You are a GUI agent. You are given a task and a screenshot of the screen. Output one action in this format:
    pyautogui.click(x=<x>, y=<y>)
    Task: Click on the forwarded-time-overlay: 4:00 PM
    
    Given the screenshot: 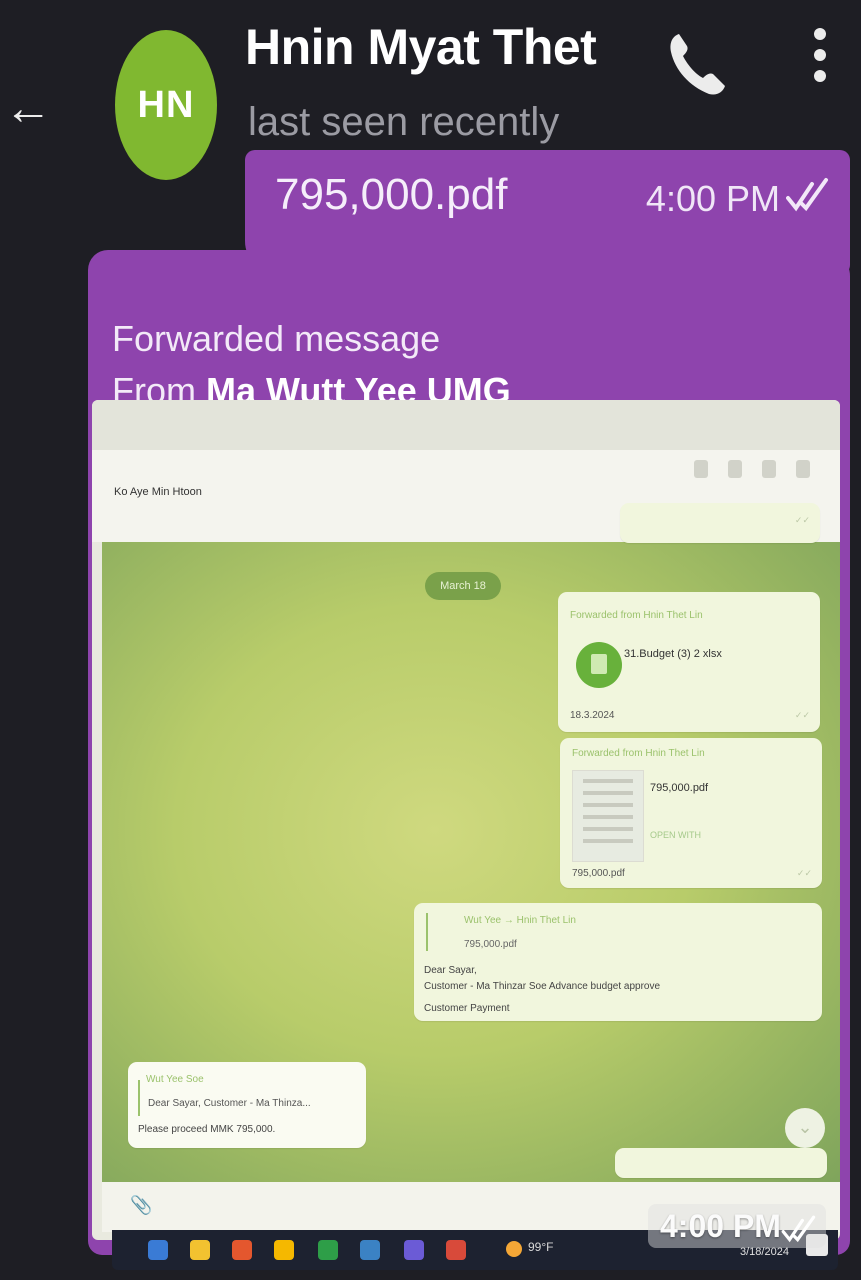 What is the action you would take?
    pyautogui.click(x=737, y=1226)
    